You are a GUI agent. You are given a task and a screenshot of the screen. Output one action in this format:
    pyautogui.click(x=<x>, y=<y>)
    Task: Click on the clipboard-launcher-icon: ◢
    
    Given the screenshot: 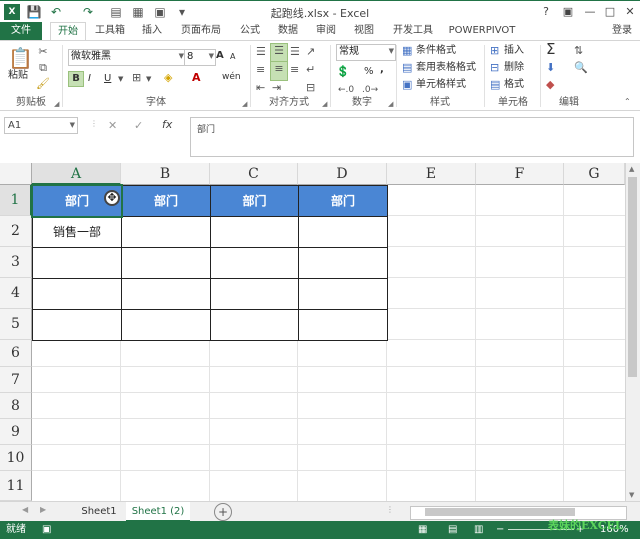 What is the action you would take?
    pyautogui.click(x=56, y=104)
    